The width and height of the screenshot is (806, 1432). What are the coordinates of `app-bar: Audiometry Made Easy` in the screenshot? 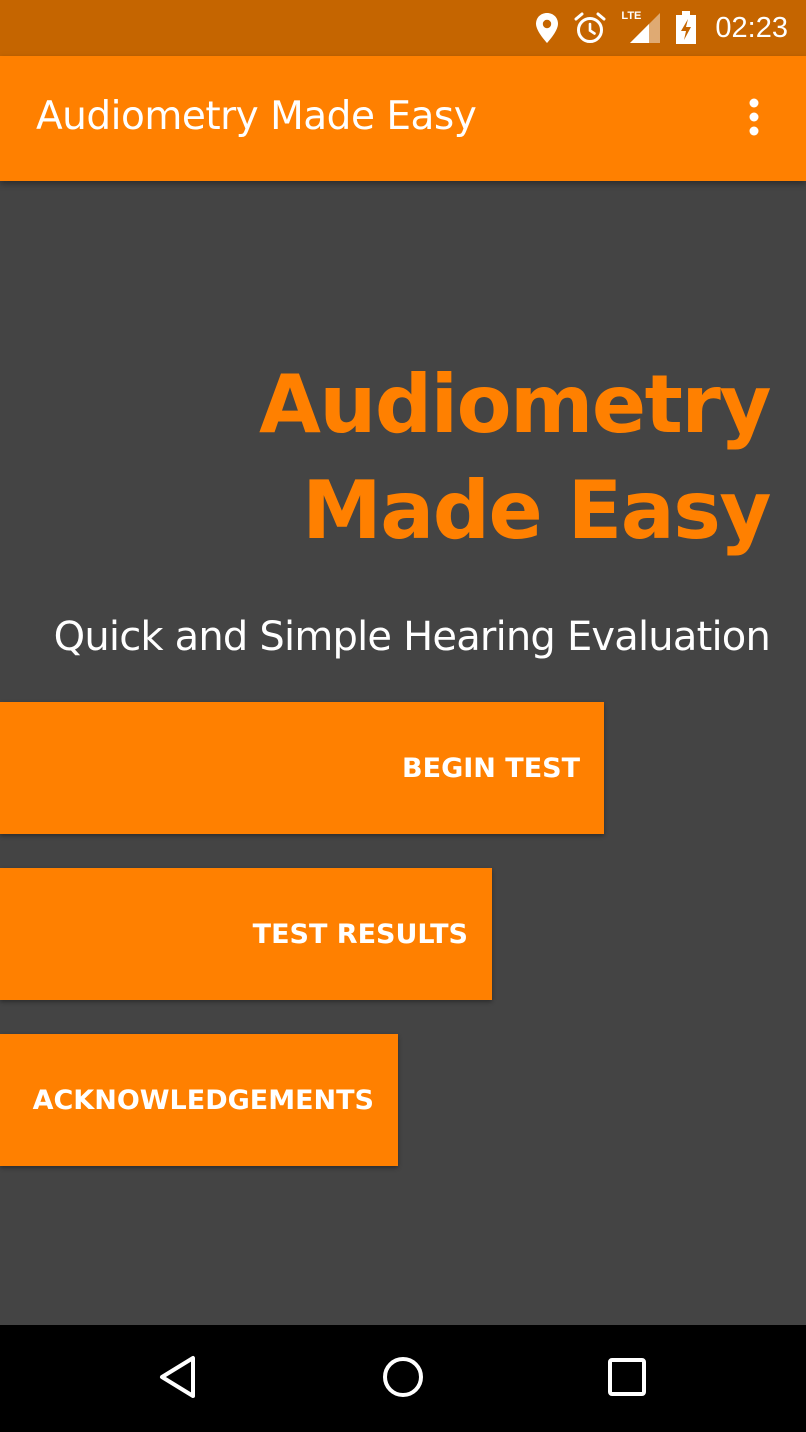 It's located at (403, 118).